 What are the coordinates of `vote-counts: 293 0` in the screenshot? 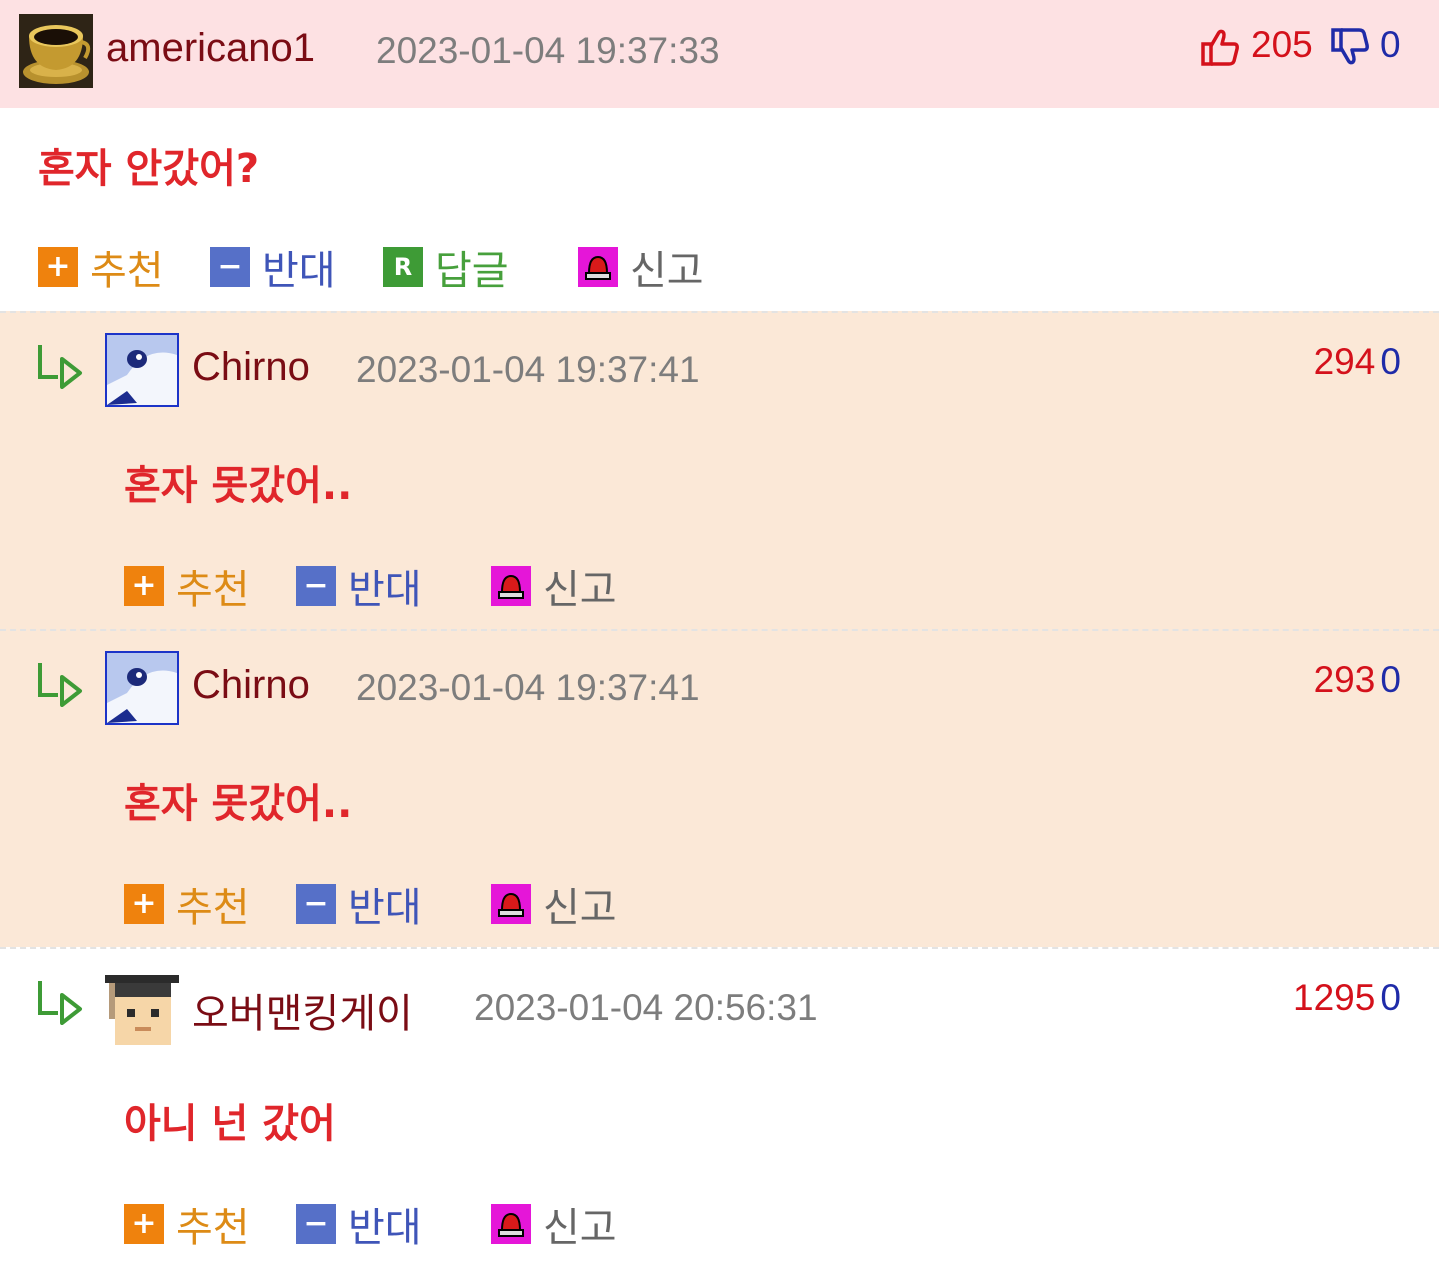 It's located at (1357, 680).